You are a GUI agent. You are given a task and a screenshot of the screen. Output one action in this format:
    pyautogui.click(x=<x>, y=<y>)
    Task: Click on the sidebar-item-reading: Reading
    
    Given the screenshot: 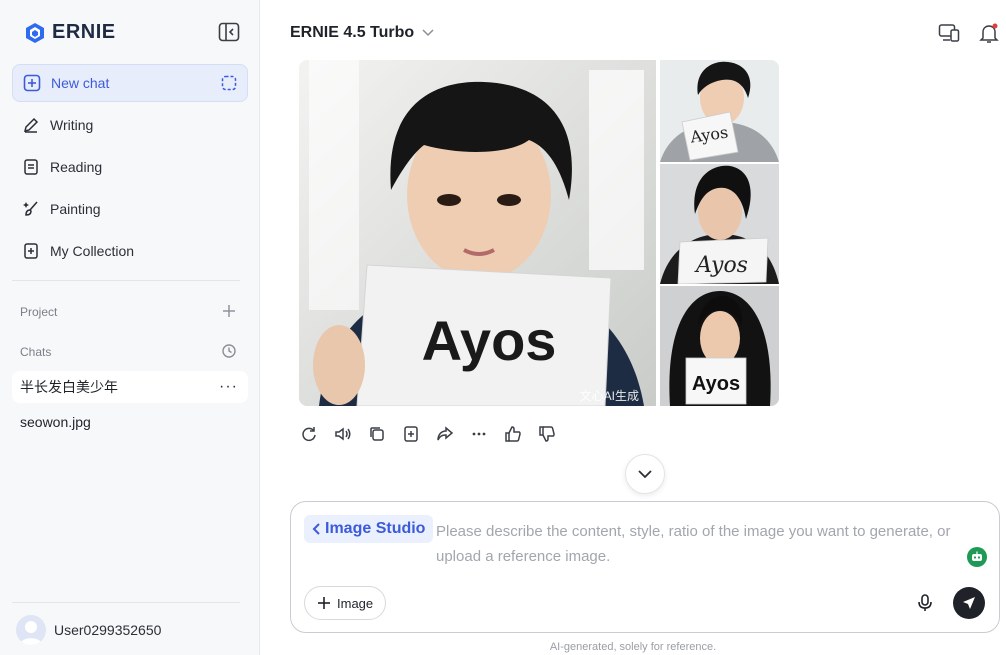 What is the action you would take?
    pyautogui.click(x=130, y=167)
    